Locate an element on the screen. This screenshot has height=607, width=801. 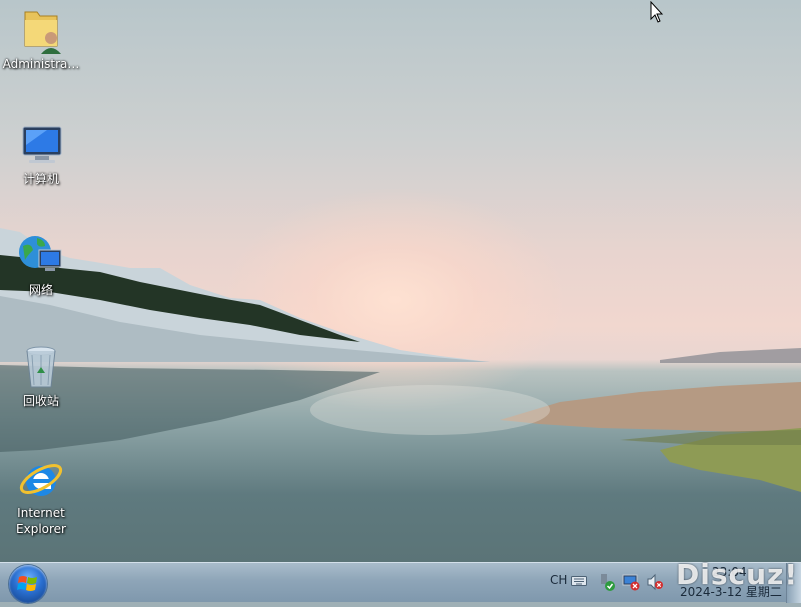
windows-start-icon is located at coordinates (27, 583).